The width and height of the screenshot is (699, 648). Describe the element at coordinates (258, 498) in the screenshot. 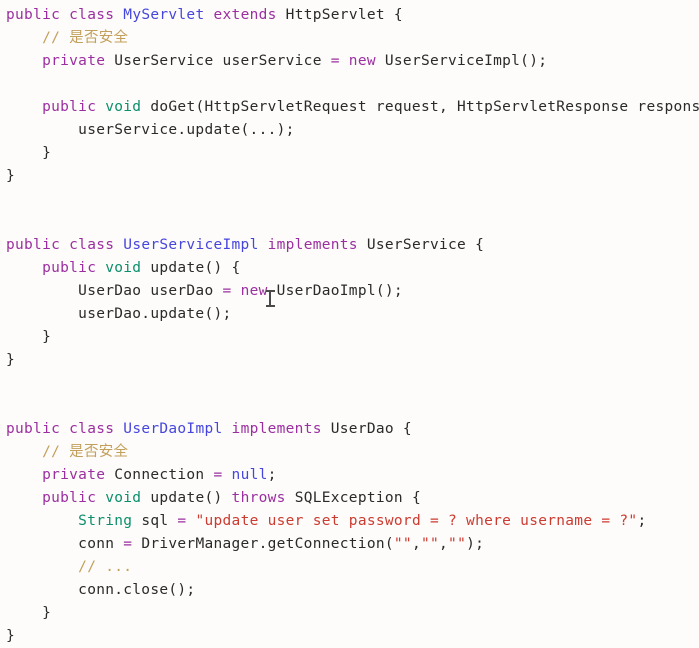

I see `code-token-keyword: throws` at that location.